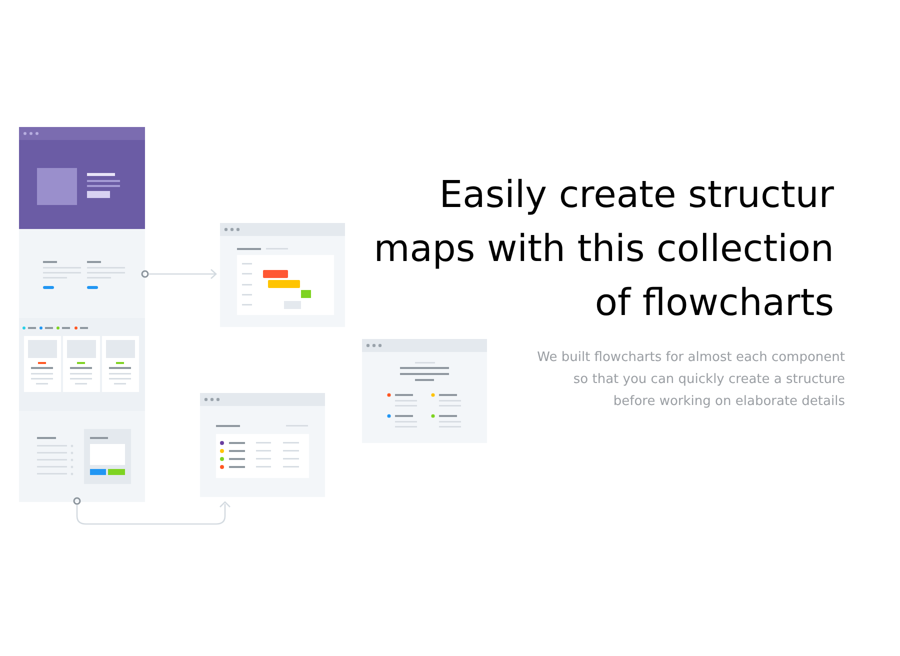 The image size is (900, 656). What do you see at coordinates (604, 249) in the screenshot?
I see `headline: maps with this collection` at bounding box center [604, 249].